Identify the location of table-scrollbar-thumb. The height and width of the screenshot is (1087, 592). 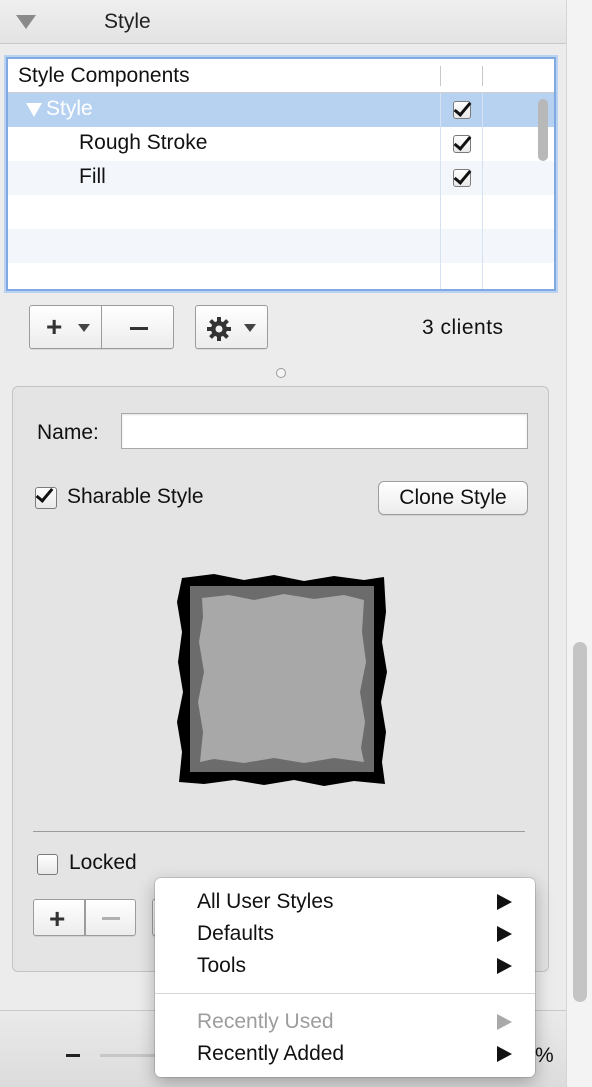
(543, 130).